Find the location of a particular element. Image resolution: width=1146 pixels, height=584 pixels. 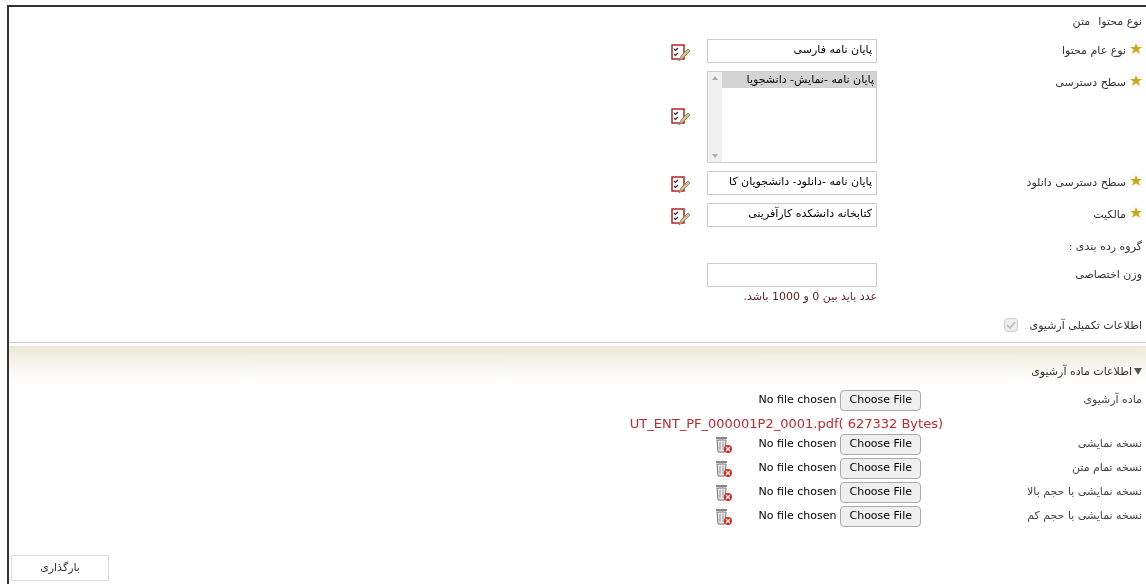

number-field is located at coordinates (792, 275).